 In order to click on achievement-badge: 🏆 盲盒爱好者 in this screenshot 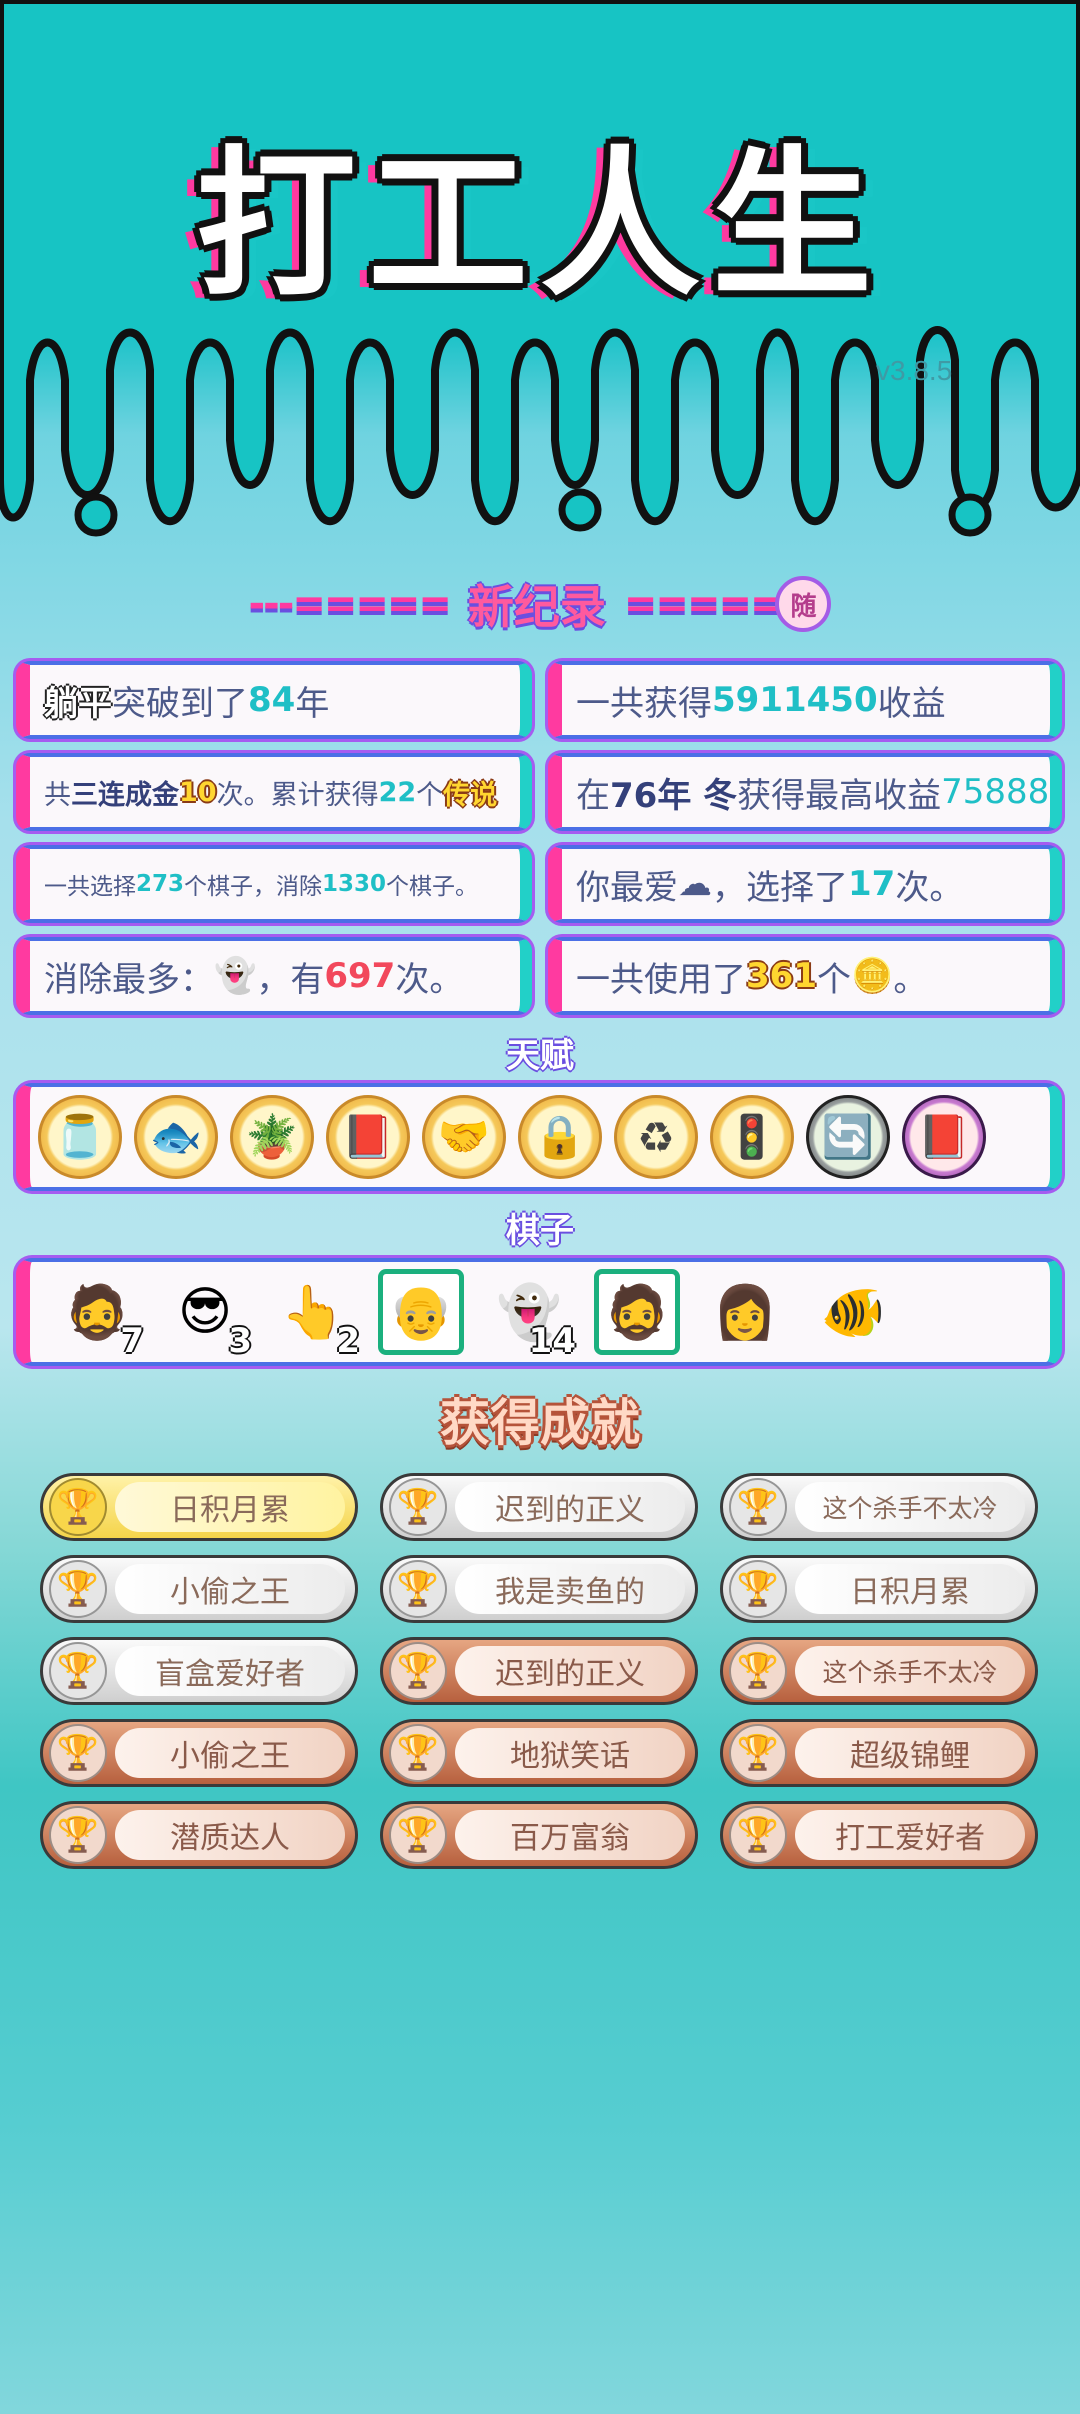, I will do `click(199, 1671)`.